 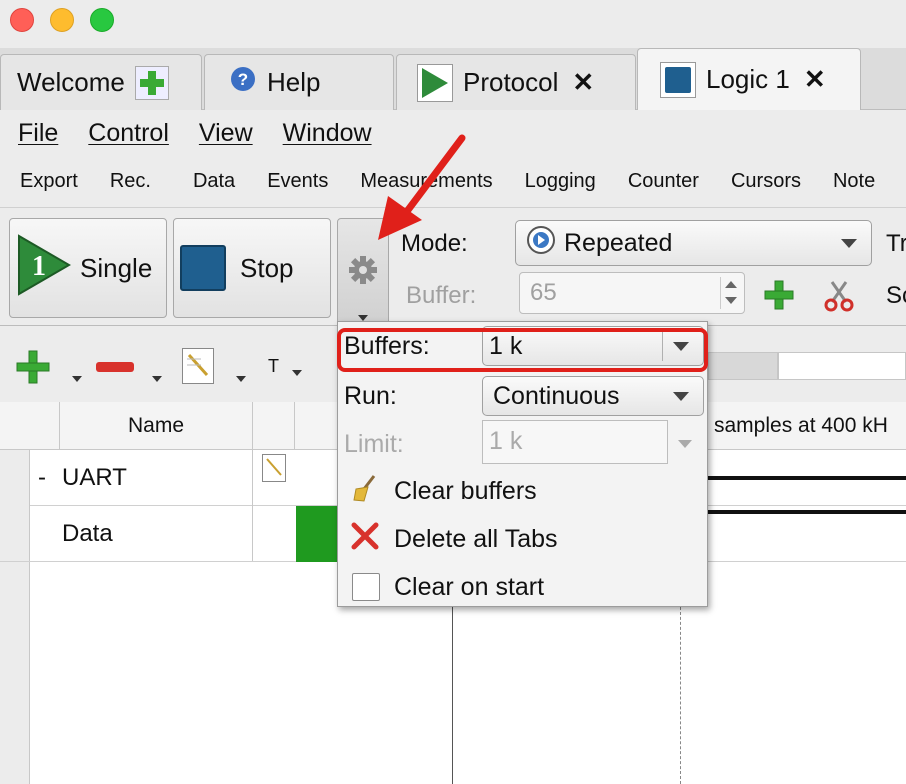 What do you see at coordinates (267, 267) in the screenshot?
I see `stop-label: Stop` at bounding box center [267, 267].